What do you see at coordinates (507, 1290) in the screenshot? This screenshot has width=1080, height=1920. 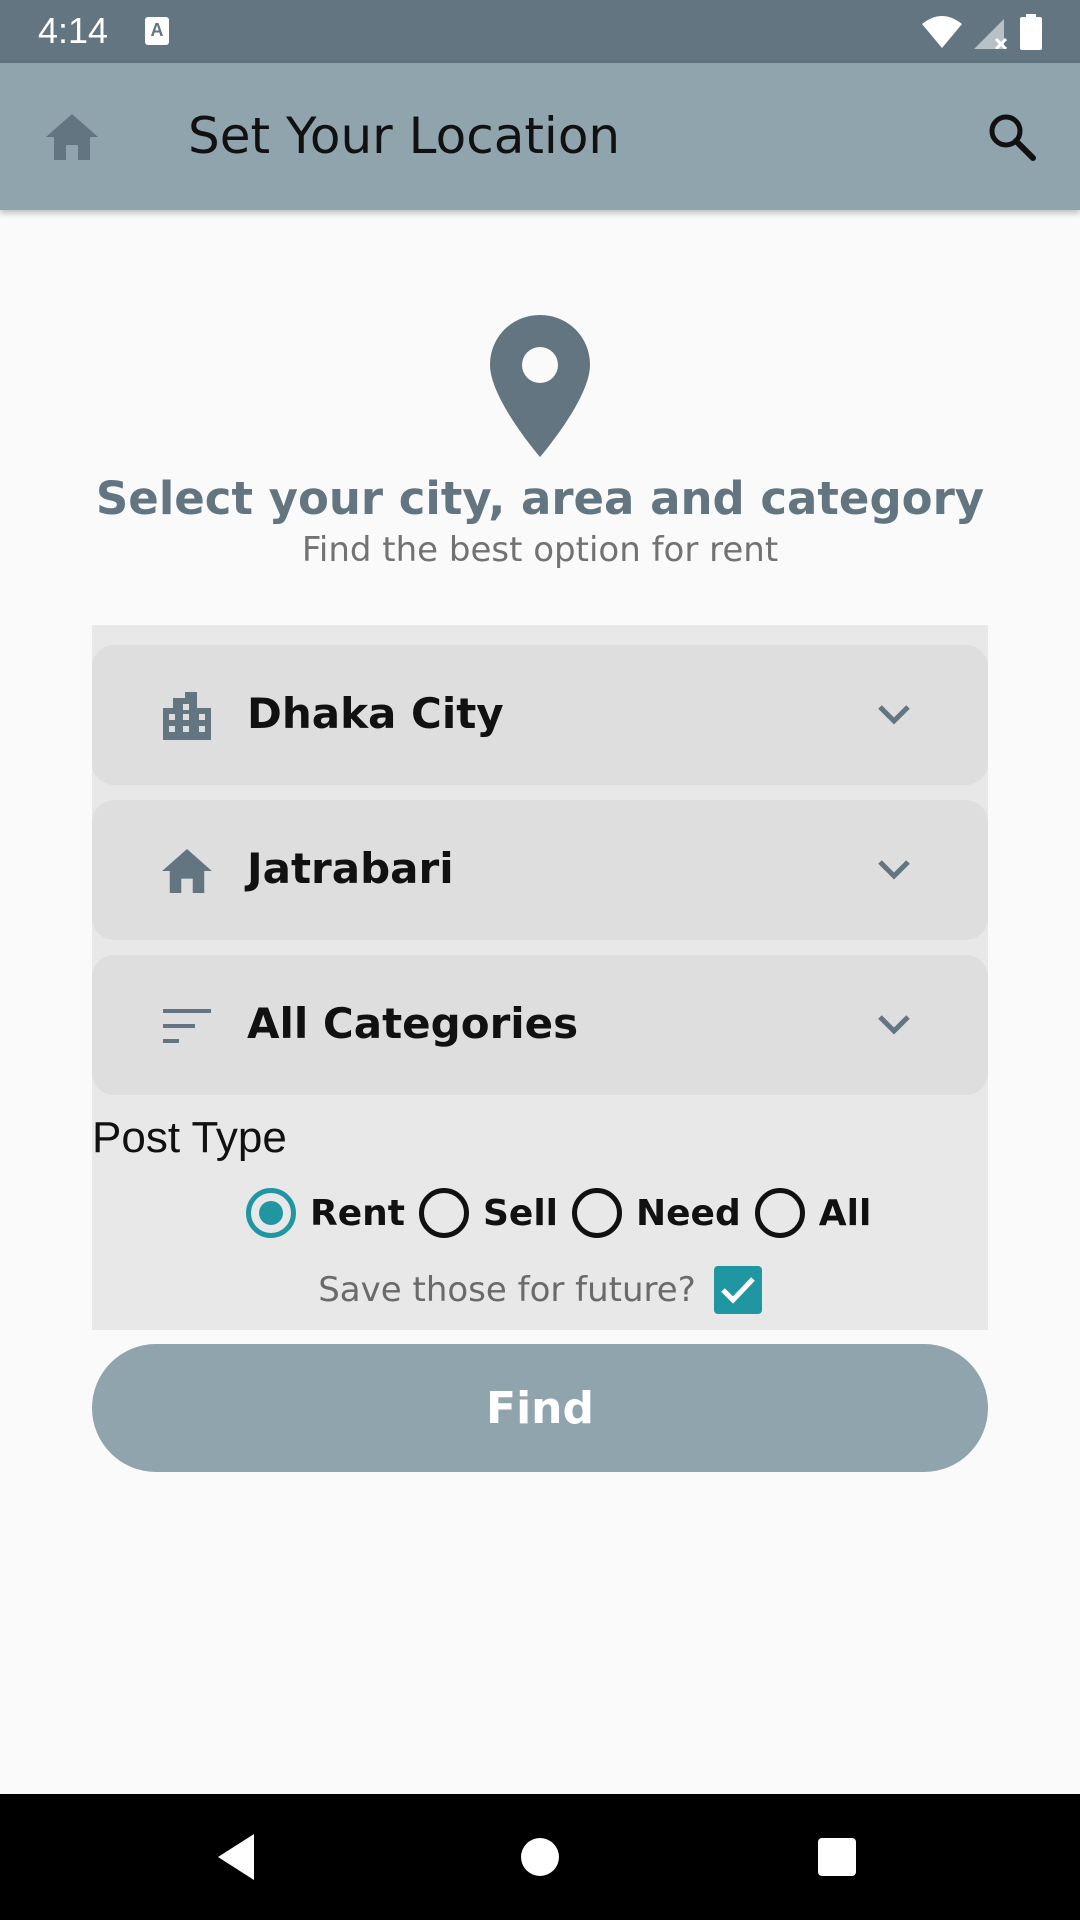 I see `save-label: Save those for future?` at bounding box center [507, 1290].